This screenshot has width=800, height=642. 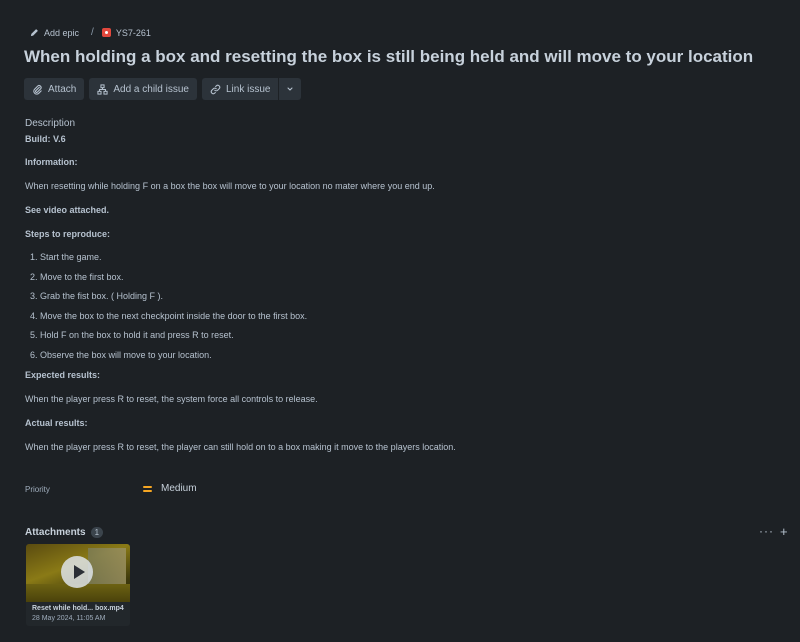 I want to click on attachments-header: Attachments 1, so click(x=64, y=532).